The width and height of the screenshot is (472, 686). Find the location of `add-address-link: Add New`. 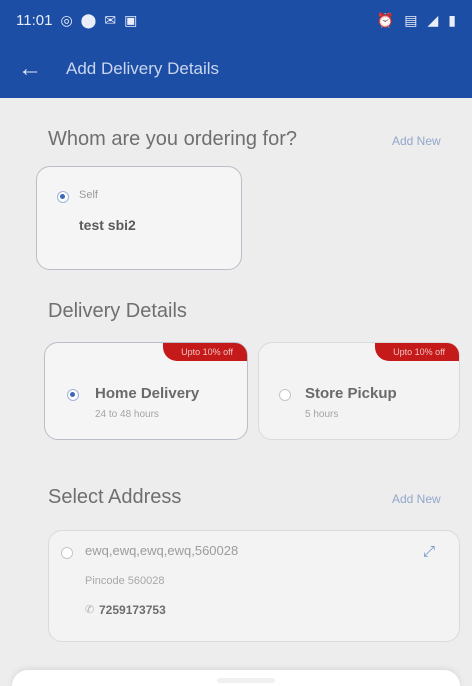

add-address-link: Add New is located at coordinates (416, 499).